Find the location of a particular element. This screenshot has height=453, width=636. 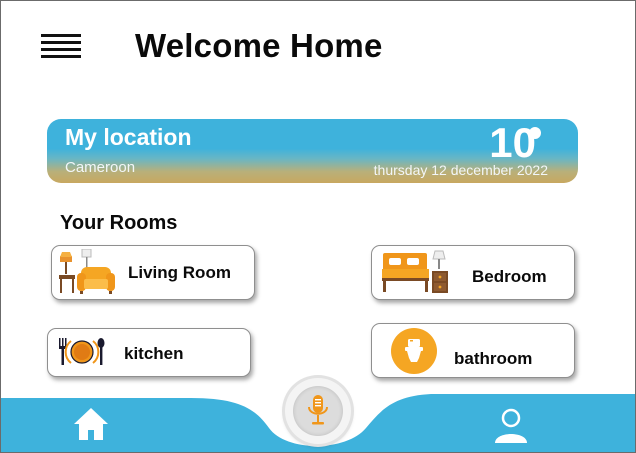

room-label: bathroom is located at coordinates (493, 358).